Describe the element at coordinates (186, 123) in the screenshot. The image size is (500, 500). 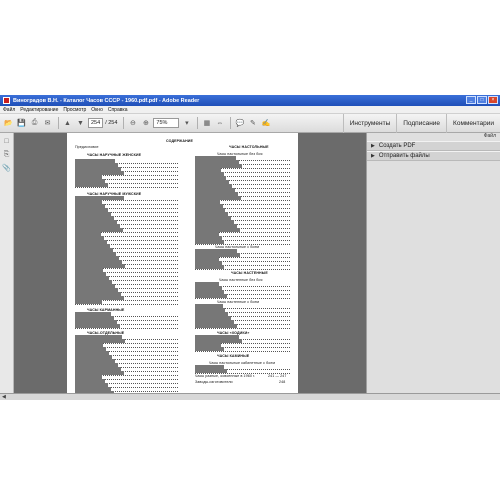
I see `zoom-dropdown-icon: ▾` at that location.